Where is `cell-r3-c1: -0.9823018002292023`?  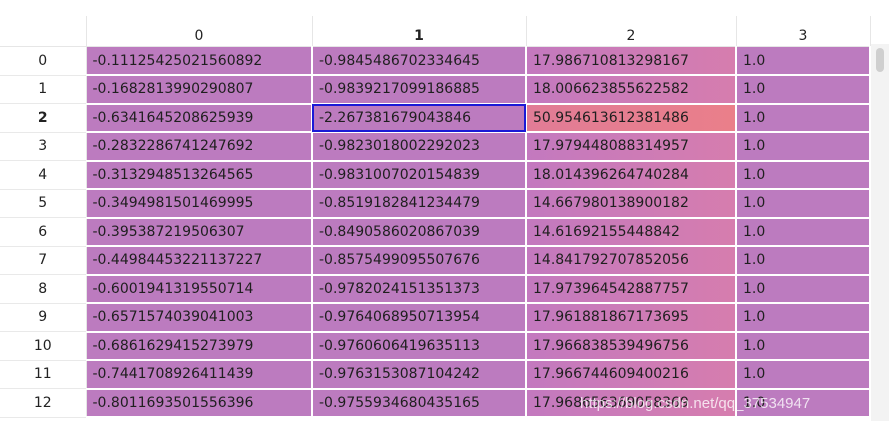 cell-r3-c1: -0.9823018002292023 is located at coordinates (419, 147).